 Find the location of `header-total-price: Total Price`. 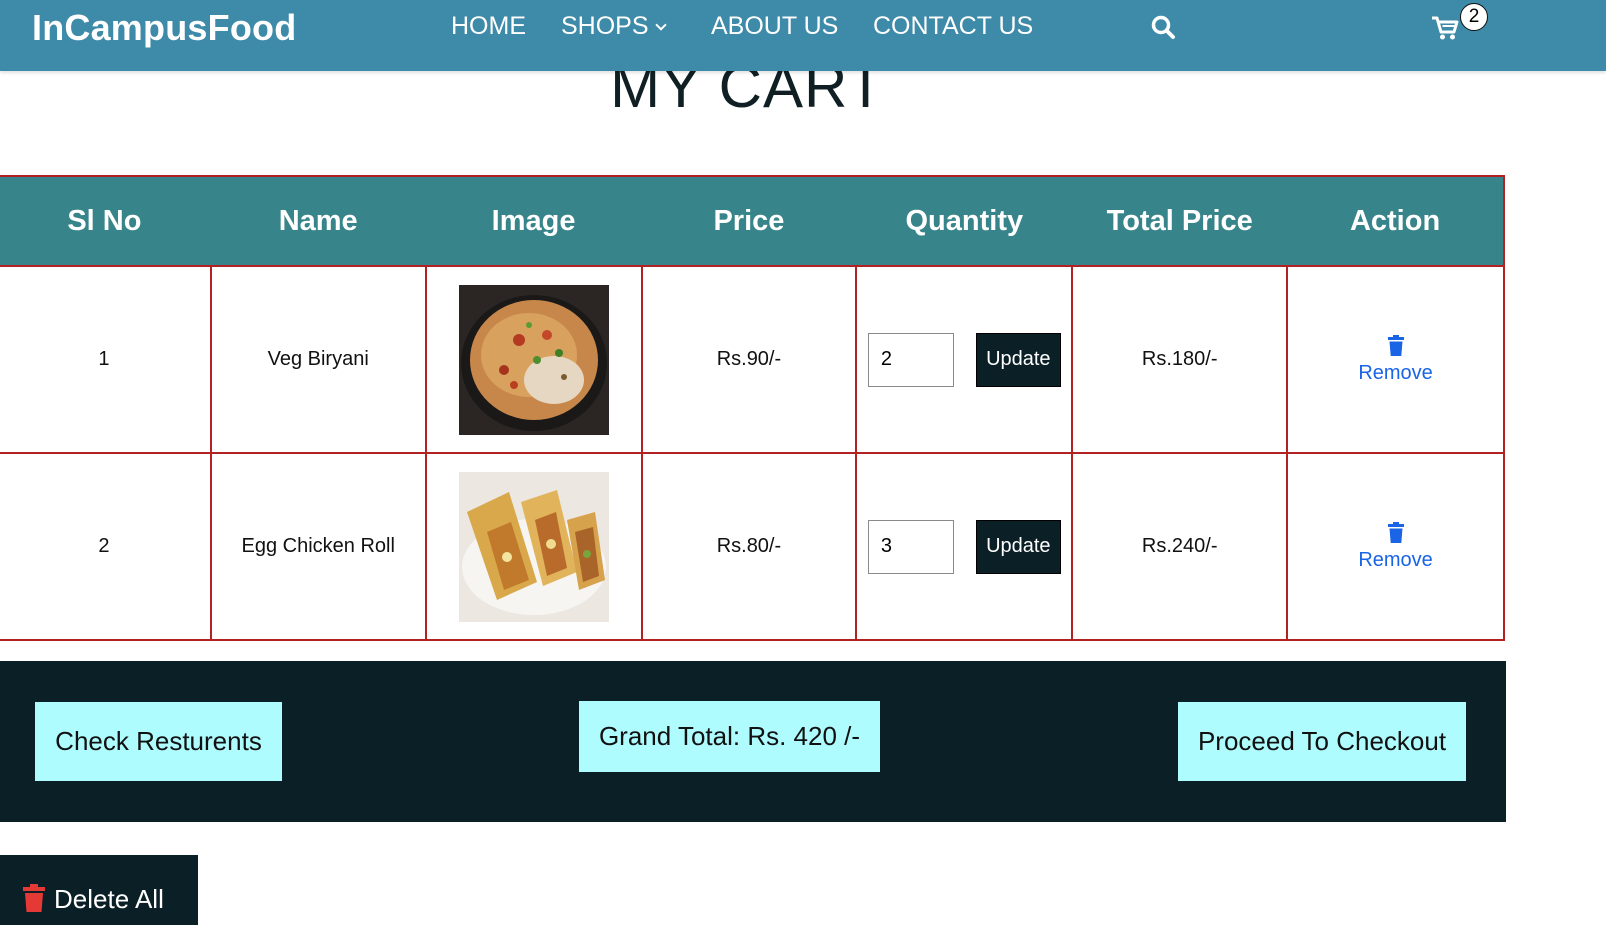

header-total-price: Total Price is located at coordinates (1180, 220).